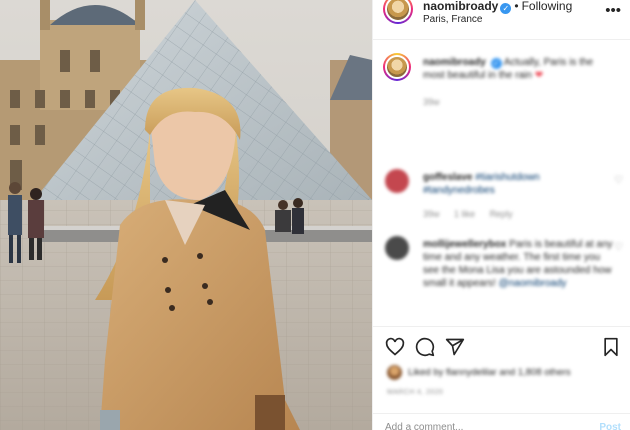 Image resolution: width=630 pixels, height=430 pixels. What do you see at coordinates (518, 184) in the screenshot?
I see `comment-text-block: goffeslave #tiarishutdown #tandynedrobes` at bounding box center [518, 184].